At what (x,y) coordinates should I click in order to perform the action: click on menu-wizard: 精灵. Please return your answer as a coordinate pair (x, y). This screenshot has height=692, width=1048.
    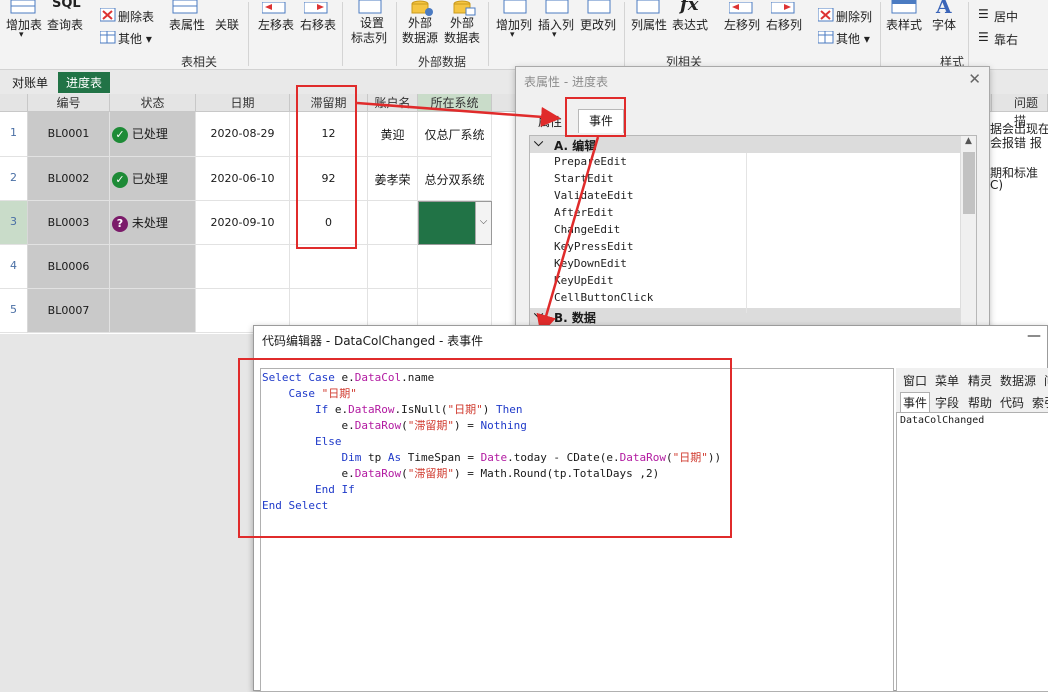
    Looking at the image, I should click on (980, 380).